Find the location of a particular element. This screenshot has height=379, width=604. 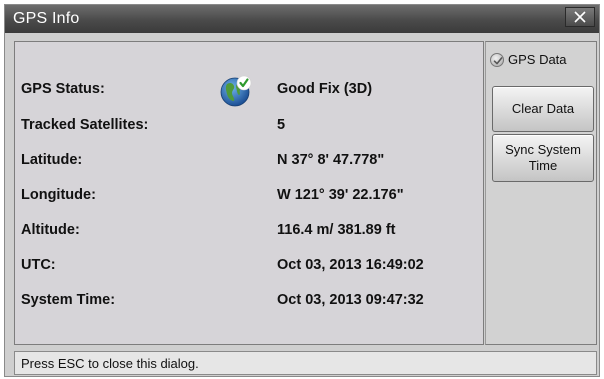

close-icon is located at coordinates (580, 17).